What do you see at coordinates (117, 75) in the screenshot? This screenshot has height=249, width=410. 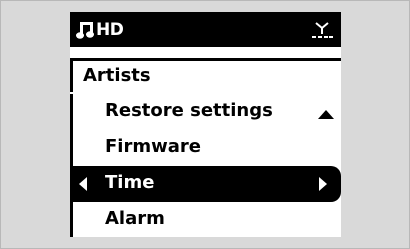 I see `breadcrumb-label: Artists` at bounding box center [117, 75].